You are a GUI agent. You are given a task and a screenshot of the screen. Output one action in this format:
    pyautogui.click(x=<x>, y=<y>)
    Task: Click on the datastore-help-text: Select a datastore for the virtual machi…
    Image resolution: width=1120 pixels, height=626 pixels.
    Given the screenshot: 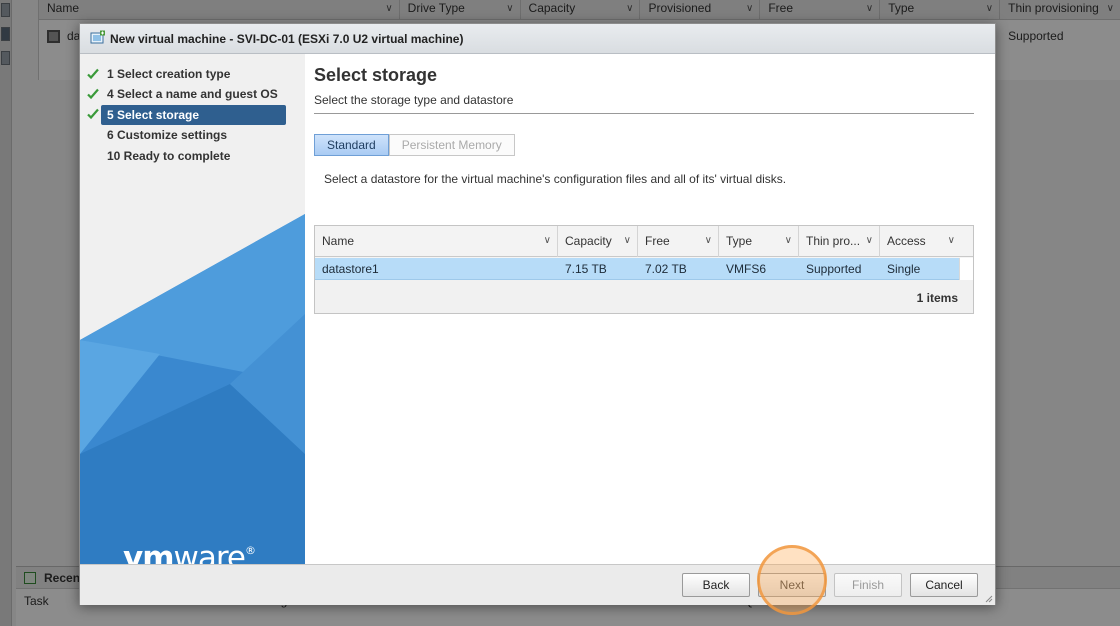 What is the action you would take?
    pyautogui.click(x=555, y=179)
    